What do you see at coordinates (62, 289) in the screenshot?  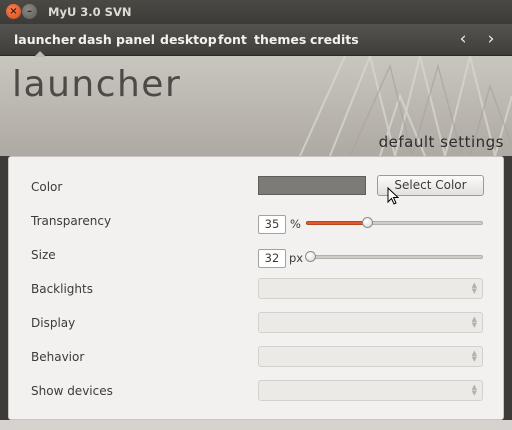 I see `backlights-label: Backlights` at bounding box center [62, 289].